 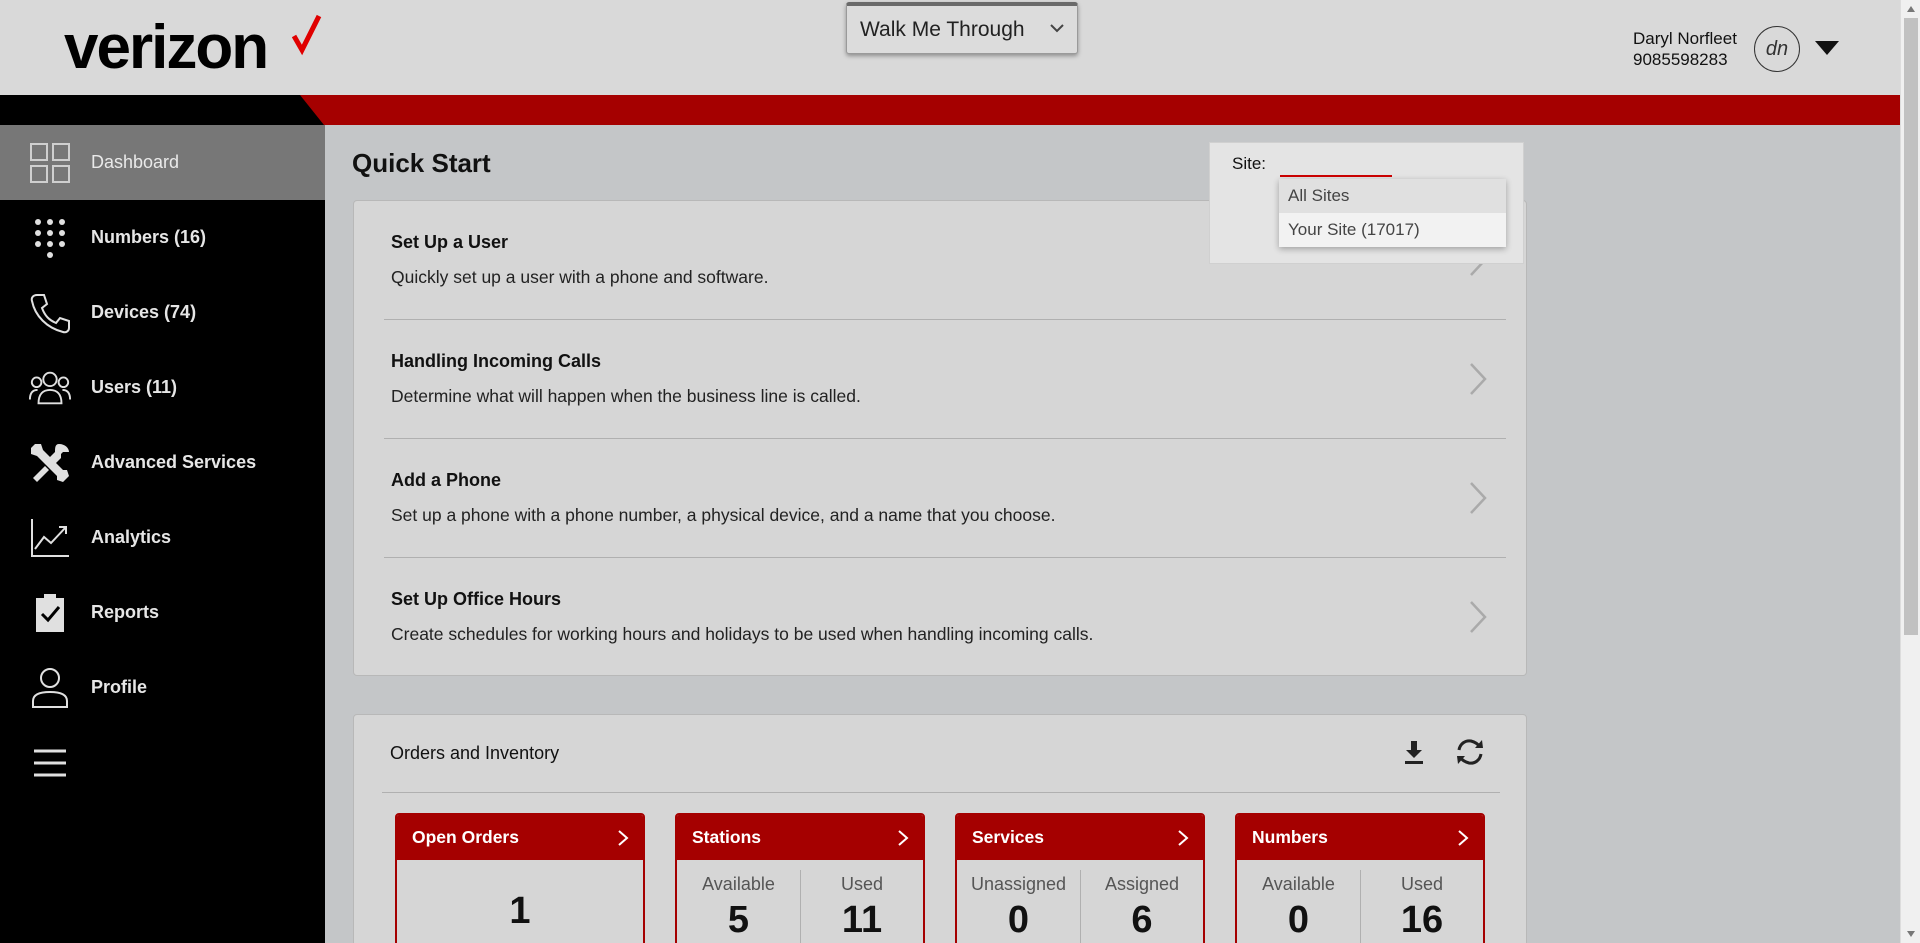 What do you see at coordinates (131, 537) in the screenshot?
I see `sidebar-item-label: Analytics` at bounding box center [131, 537].